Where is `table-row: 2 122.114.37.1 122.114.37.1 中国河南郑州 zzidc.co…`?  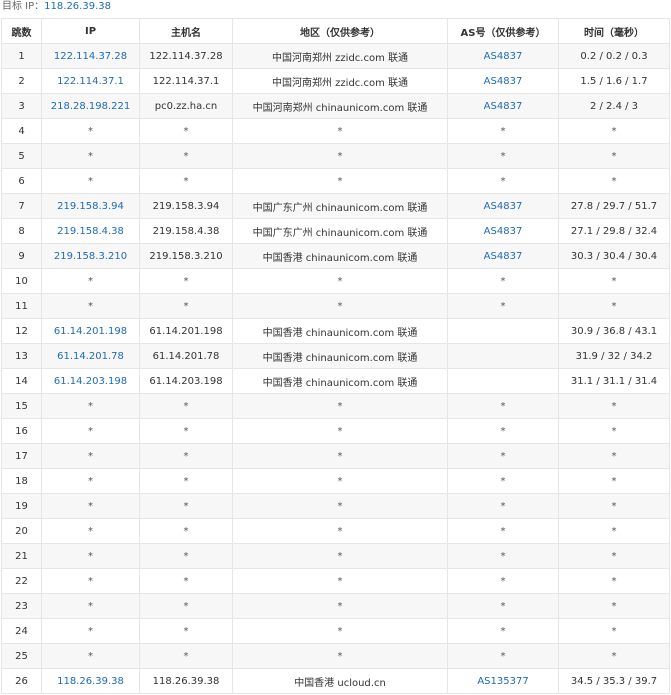
table-row: 2 122.114.37.1 122.114.37.1 中国河南郑州 zzidc.co… is located at coordinates (335, 81).